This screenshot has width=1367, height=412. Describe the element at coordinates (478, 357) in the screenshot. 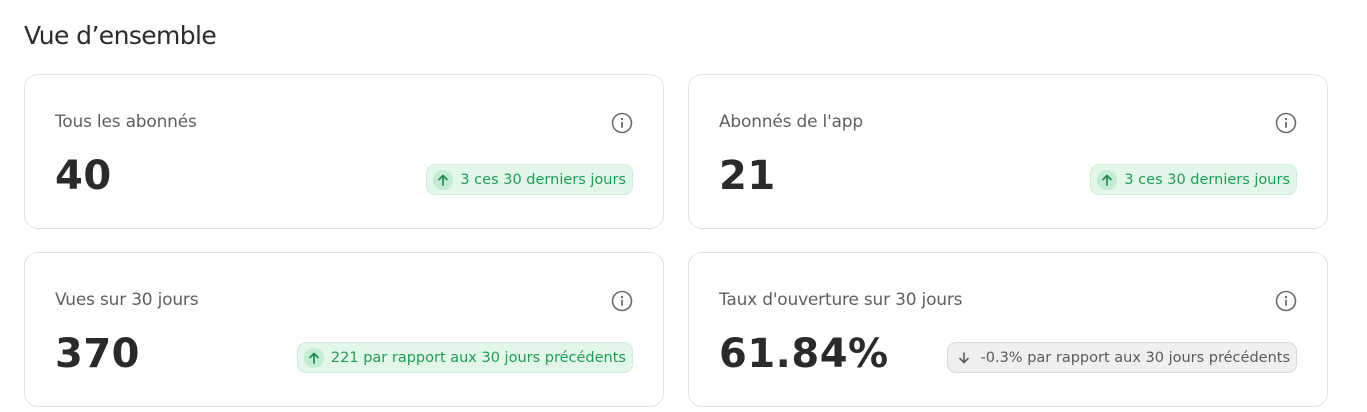

I see `trend-badge-text: 221 par rapport aux 30 jours précédents` at that location.